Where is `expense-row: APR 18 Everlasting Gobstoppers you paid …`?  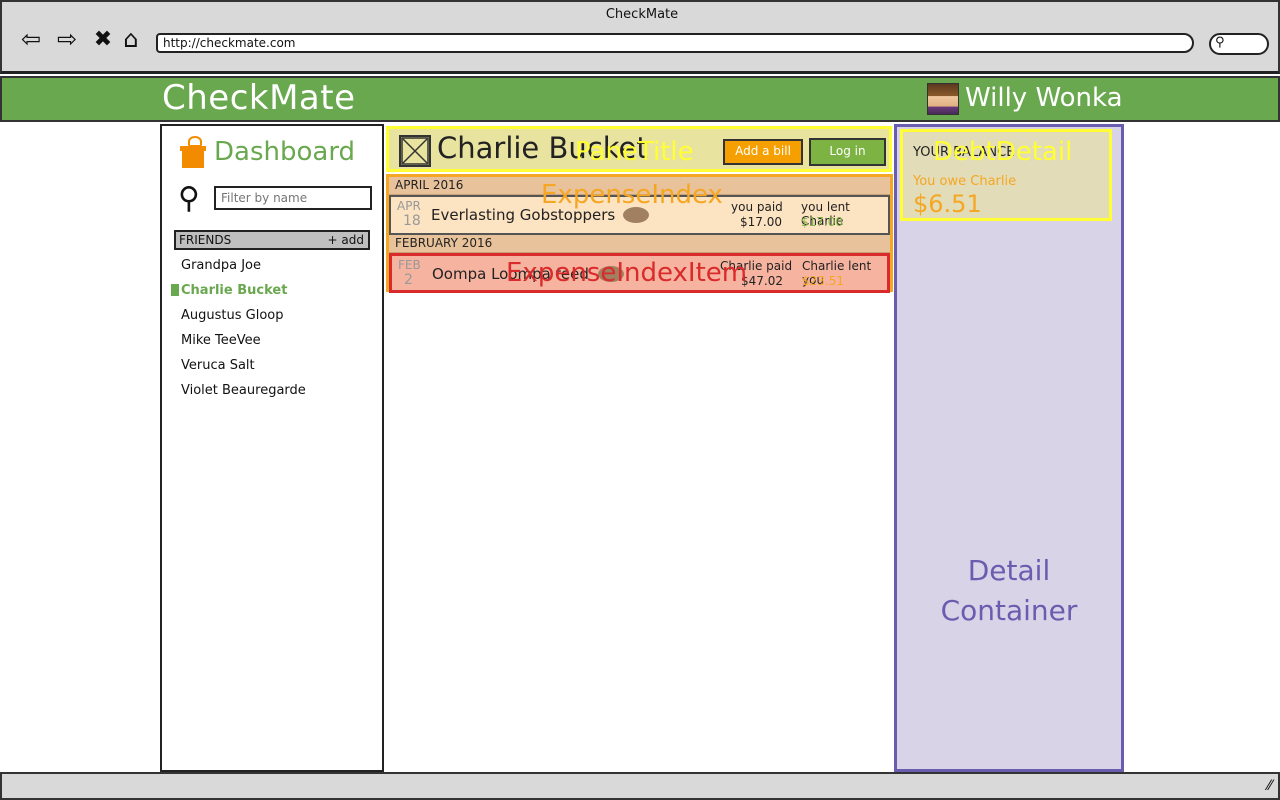 expense-row: APR 18 Everlasting Gobstoppers you paid … is located at coordinates (639, 215).